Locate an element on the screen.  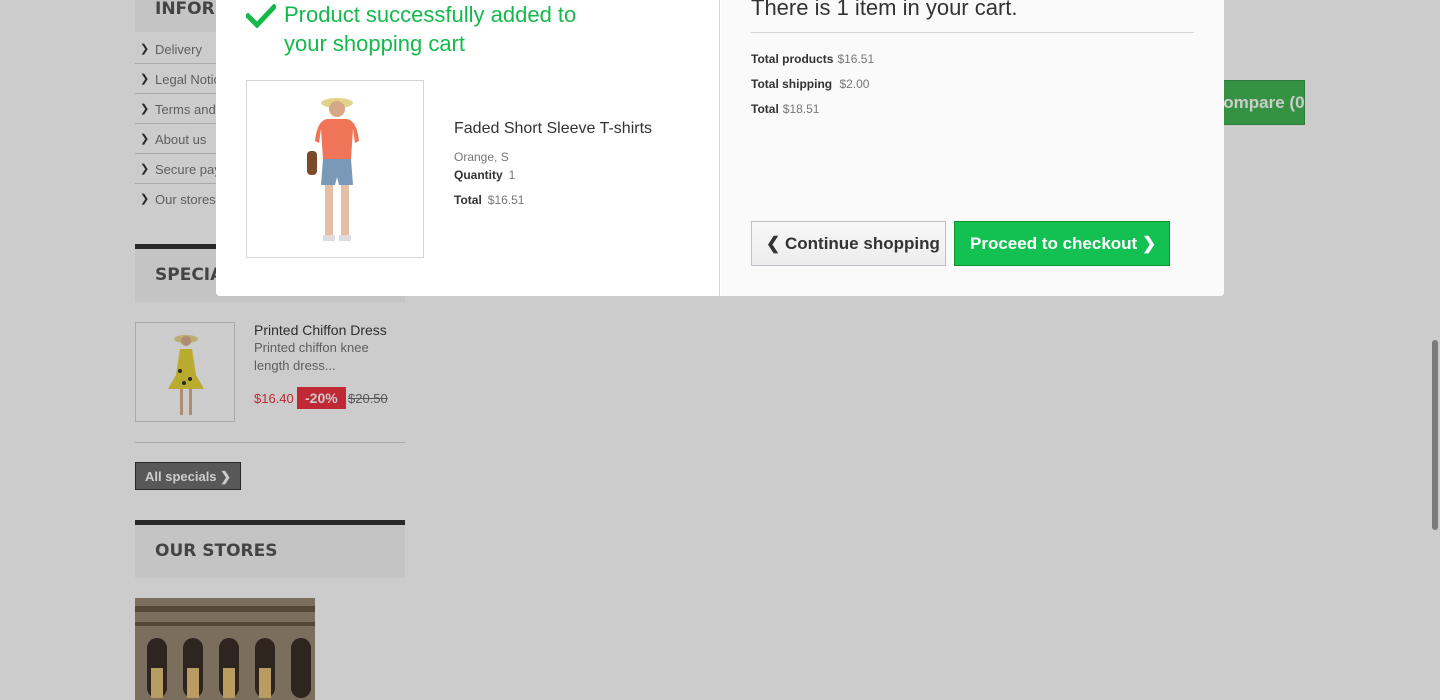
total-shipping-row: Total shipping $2.00 is located at coordinates (810, 84).